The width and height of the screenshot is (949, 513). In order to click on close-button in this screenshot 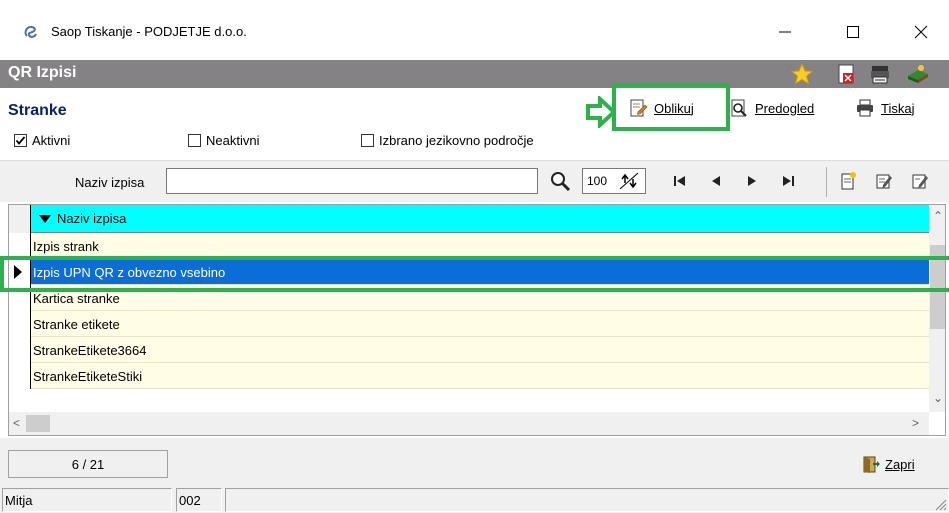, I will do `click(921, 32)`.